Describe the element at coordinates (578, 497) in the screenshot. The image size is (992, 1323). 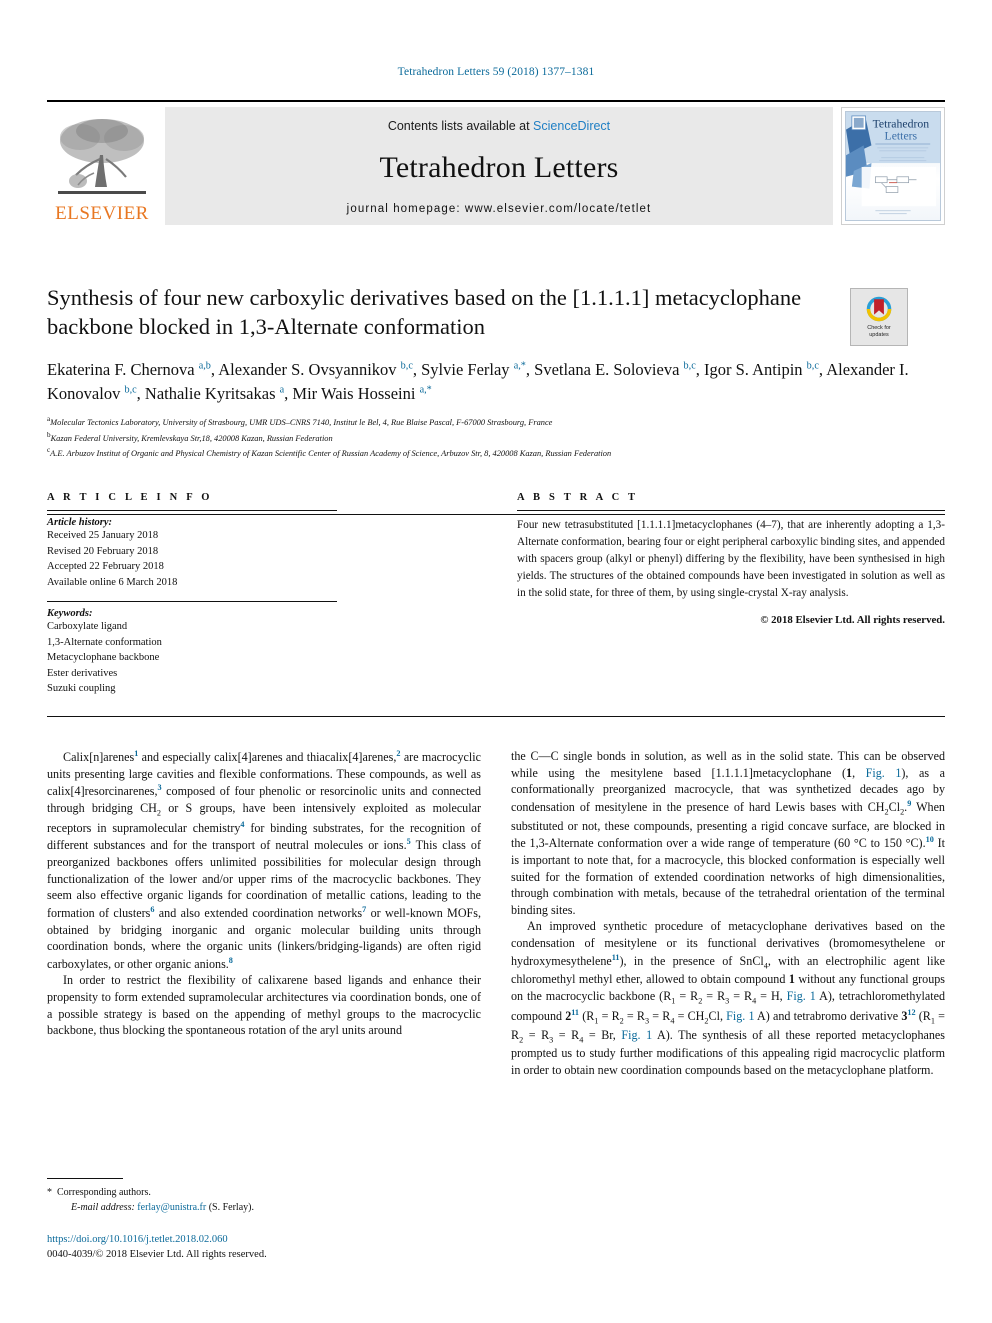
I see `abstract-heading: A B S T R A C T` at that location.